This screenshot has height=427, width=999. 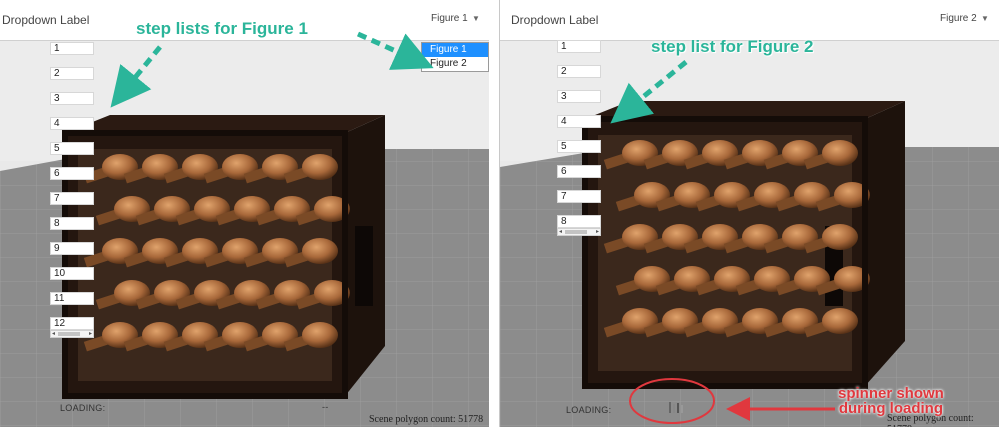 I want to click on annotation-spinner-line1: spinner shown, so click(x=891, y=393).